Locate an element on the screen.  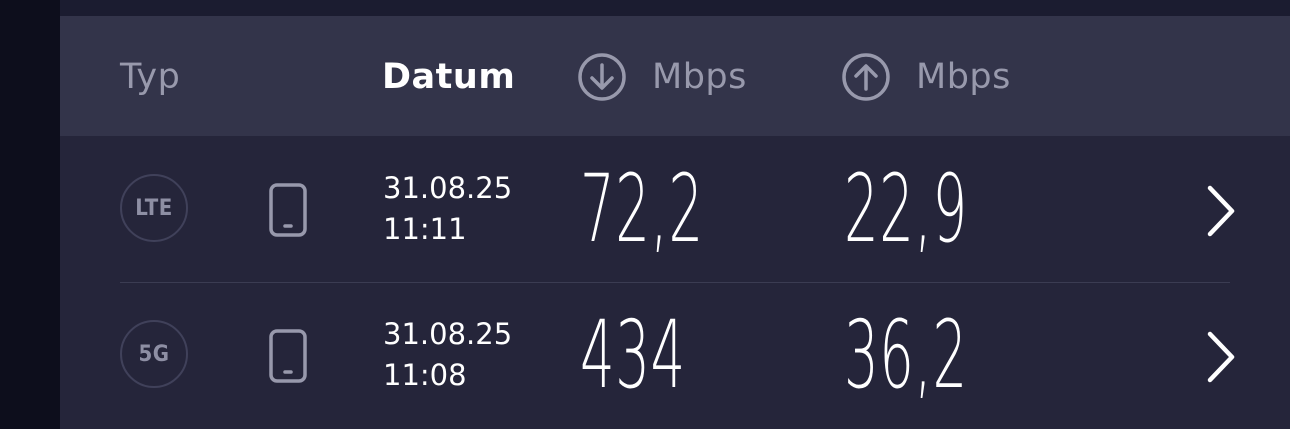
download-speed: 434 is located at coordinates (633, 355).